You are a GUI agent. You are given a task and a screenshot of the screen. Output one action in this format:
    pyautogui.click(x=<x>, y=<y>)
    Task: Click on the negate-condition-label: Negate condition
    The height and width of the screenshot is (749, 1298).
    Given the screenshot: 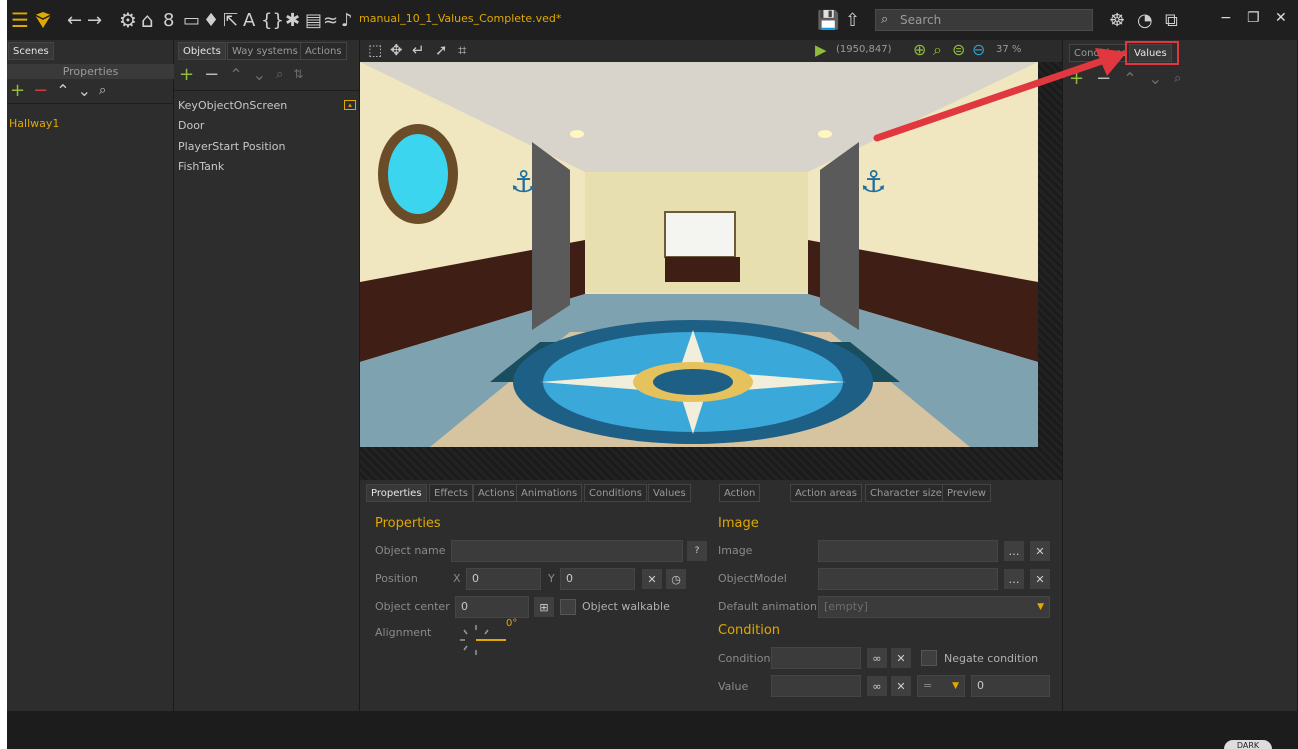 What is the action you would take?
    pyautogui.click(x=991, y=658)
    